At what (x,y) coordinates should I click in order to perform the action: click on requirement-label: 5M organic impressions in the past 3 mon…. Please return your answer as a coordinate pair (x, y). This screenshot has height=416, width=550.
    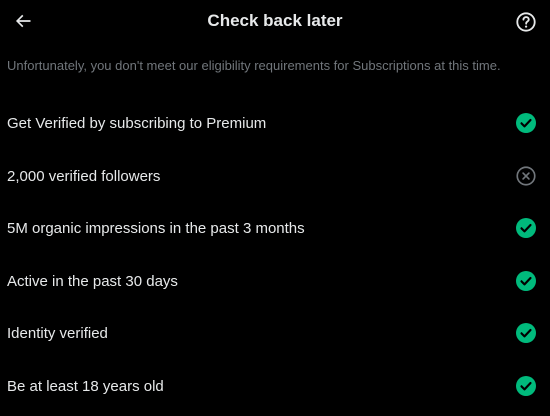
    Looking at the image, I should click on (156, 229).